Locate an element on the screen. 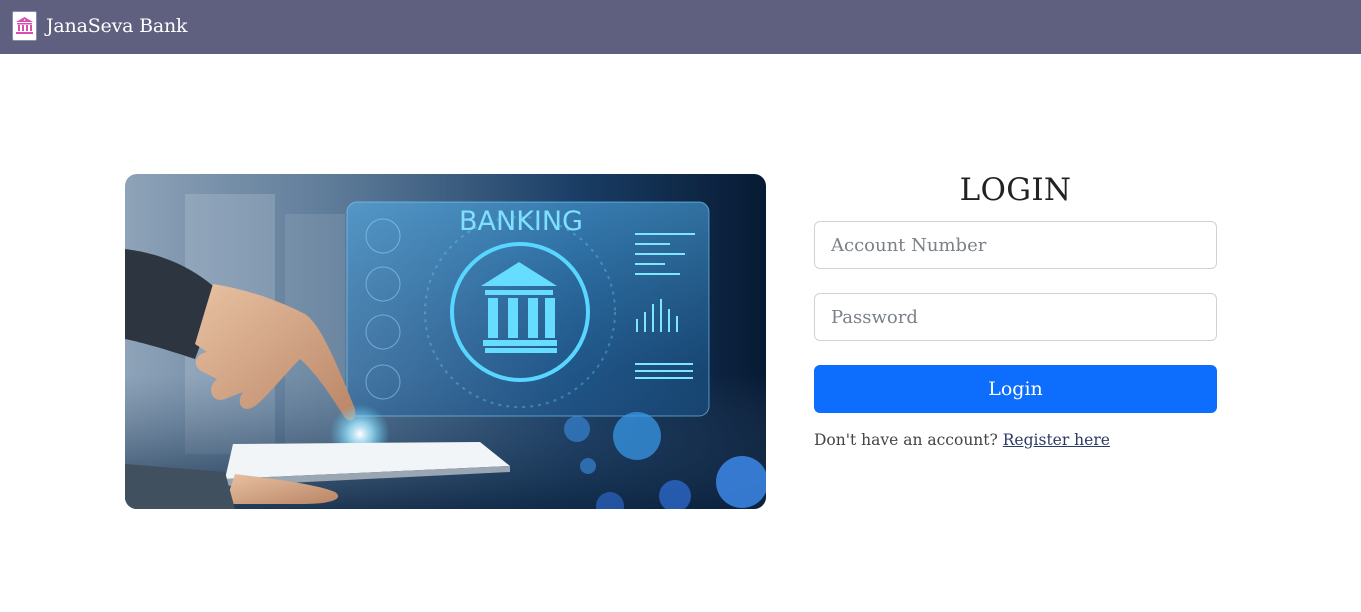 The image size is (1361, 612). password-input is located at coordinates (1015, 317).